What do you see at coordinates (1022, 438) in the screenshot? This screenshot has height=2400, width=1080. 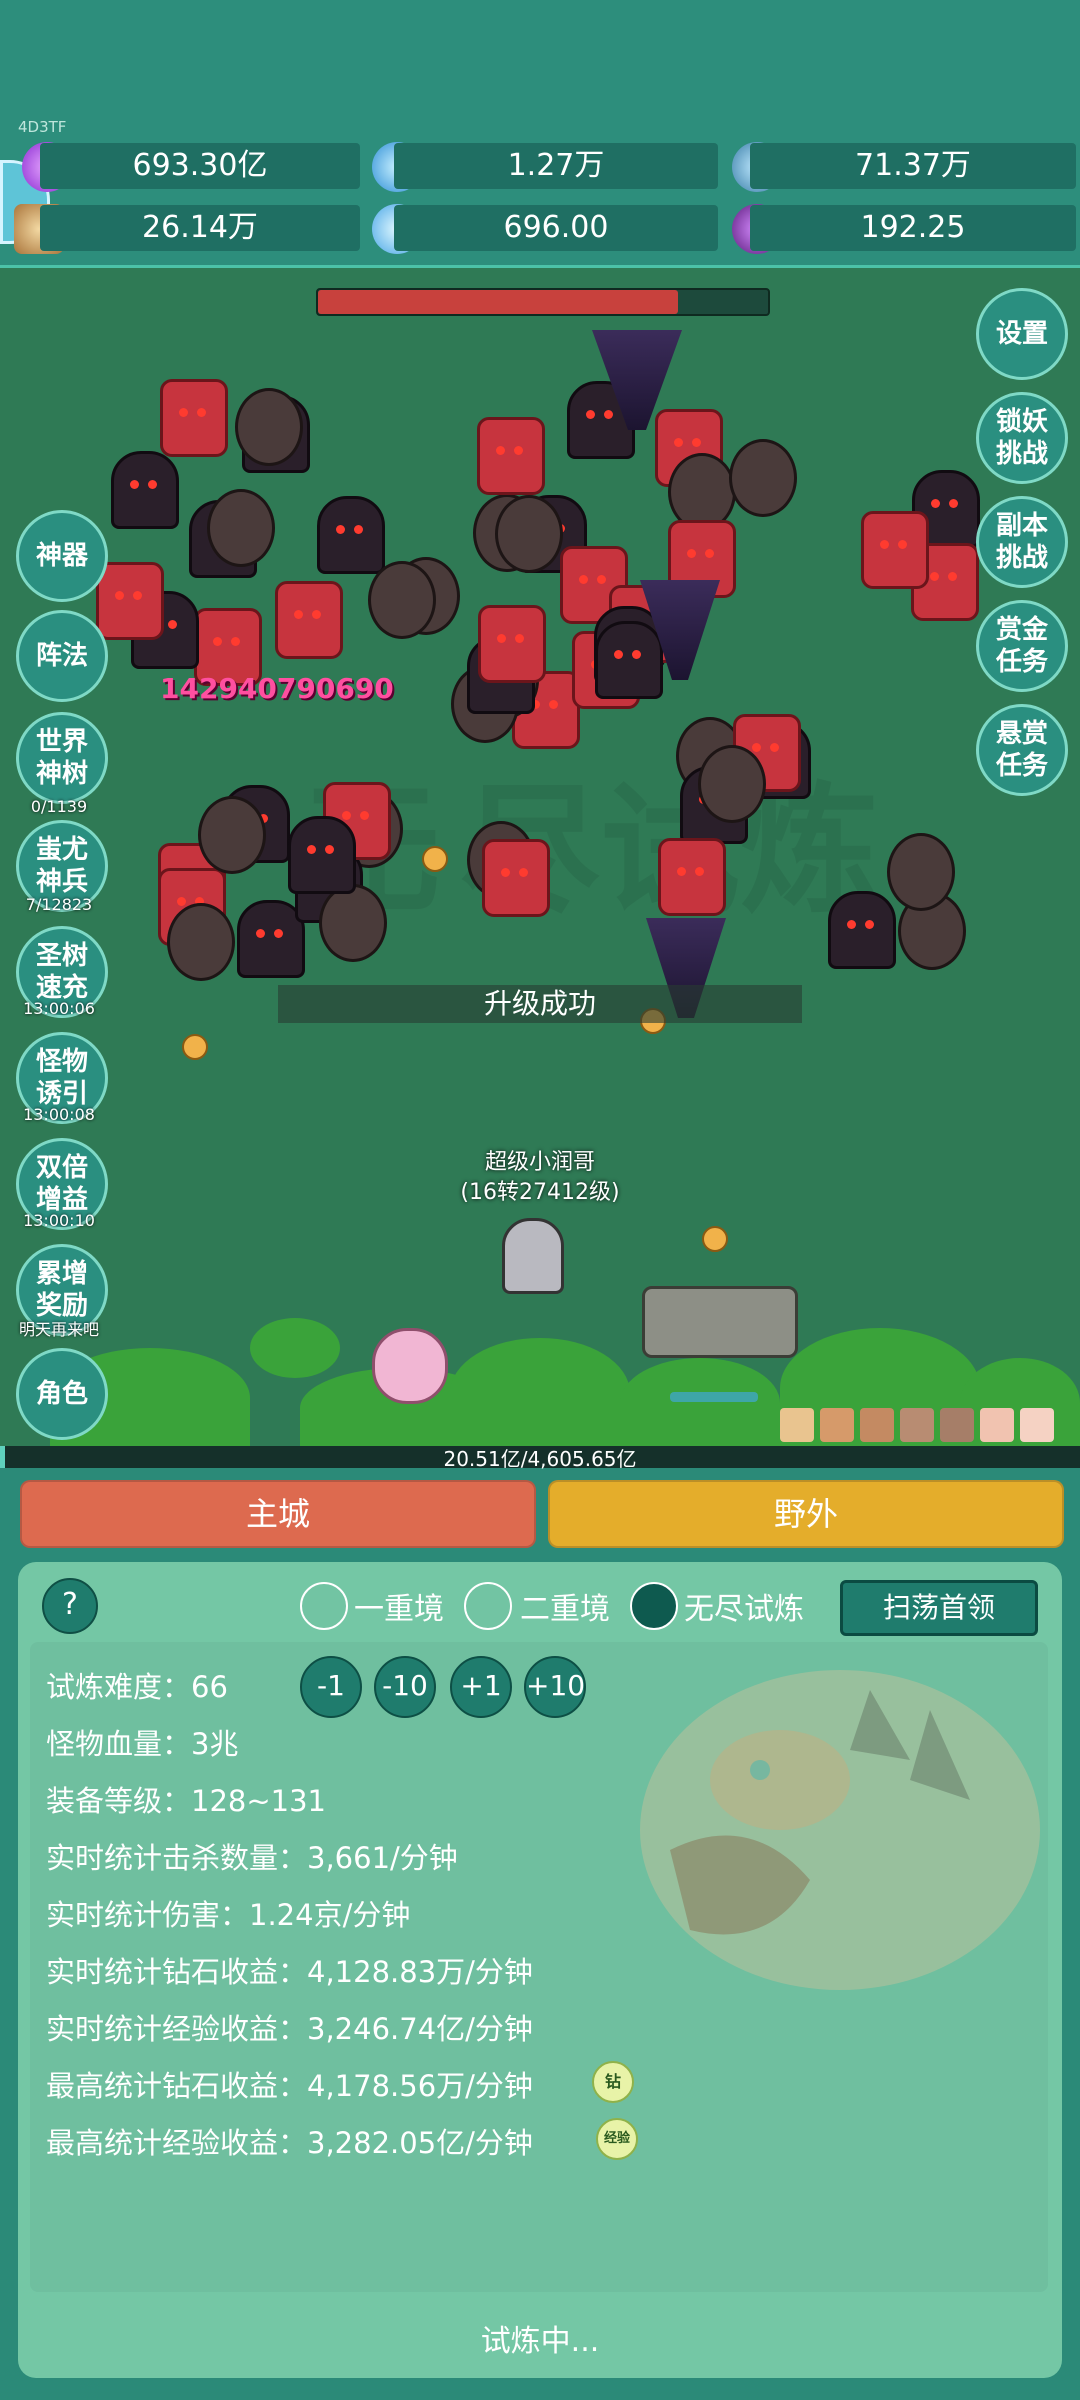 I see `lock-demon-button: 锁妖挑战` at bounding box center [1022, 438].